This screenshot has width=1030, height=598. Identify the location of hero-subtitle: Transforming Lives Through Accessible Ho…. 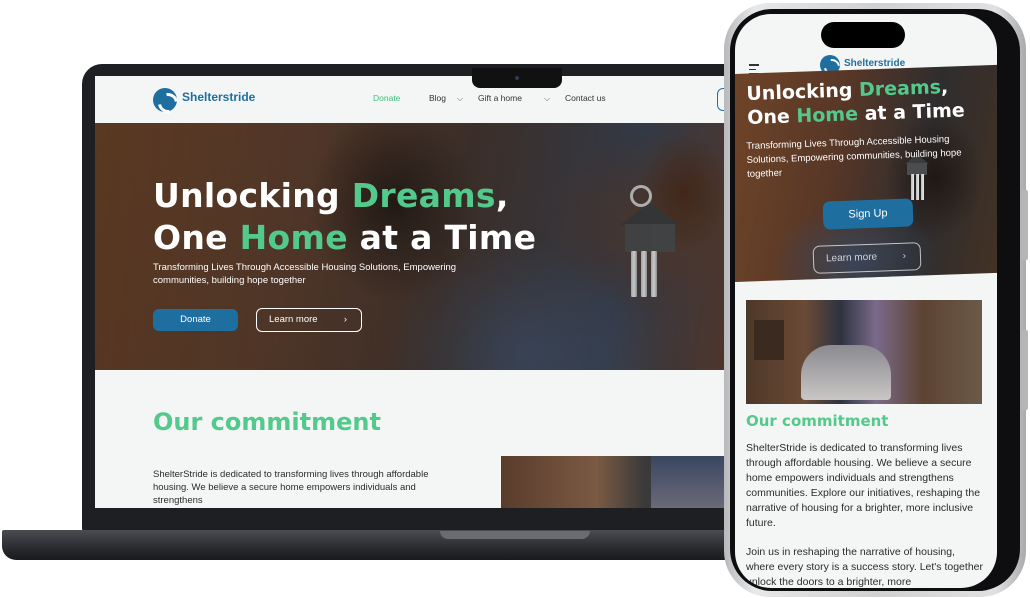
(305, 274).